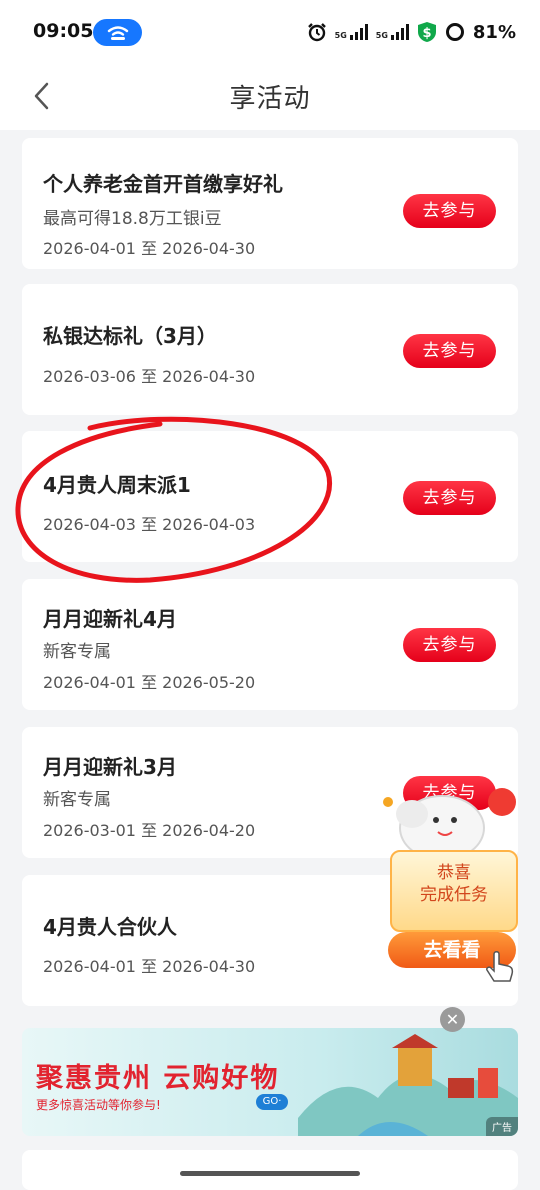 The height and width of the screenshot is (1190, 540). What do you see at coordinates (270, 32) in the screenshot?
I see `status-bar: 09:05 5G 5G $ 81%` at bounding box center [270, 32].